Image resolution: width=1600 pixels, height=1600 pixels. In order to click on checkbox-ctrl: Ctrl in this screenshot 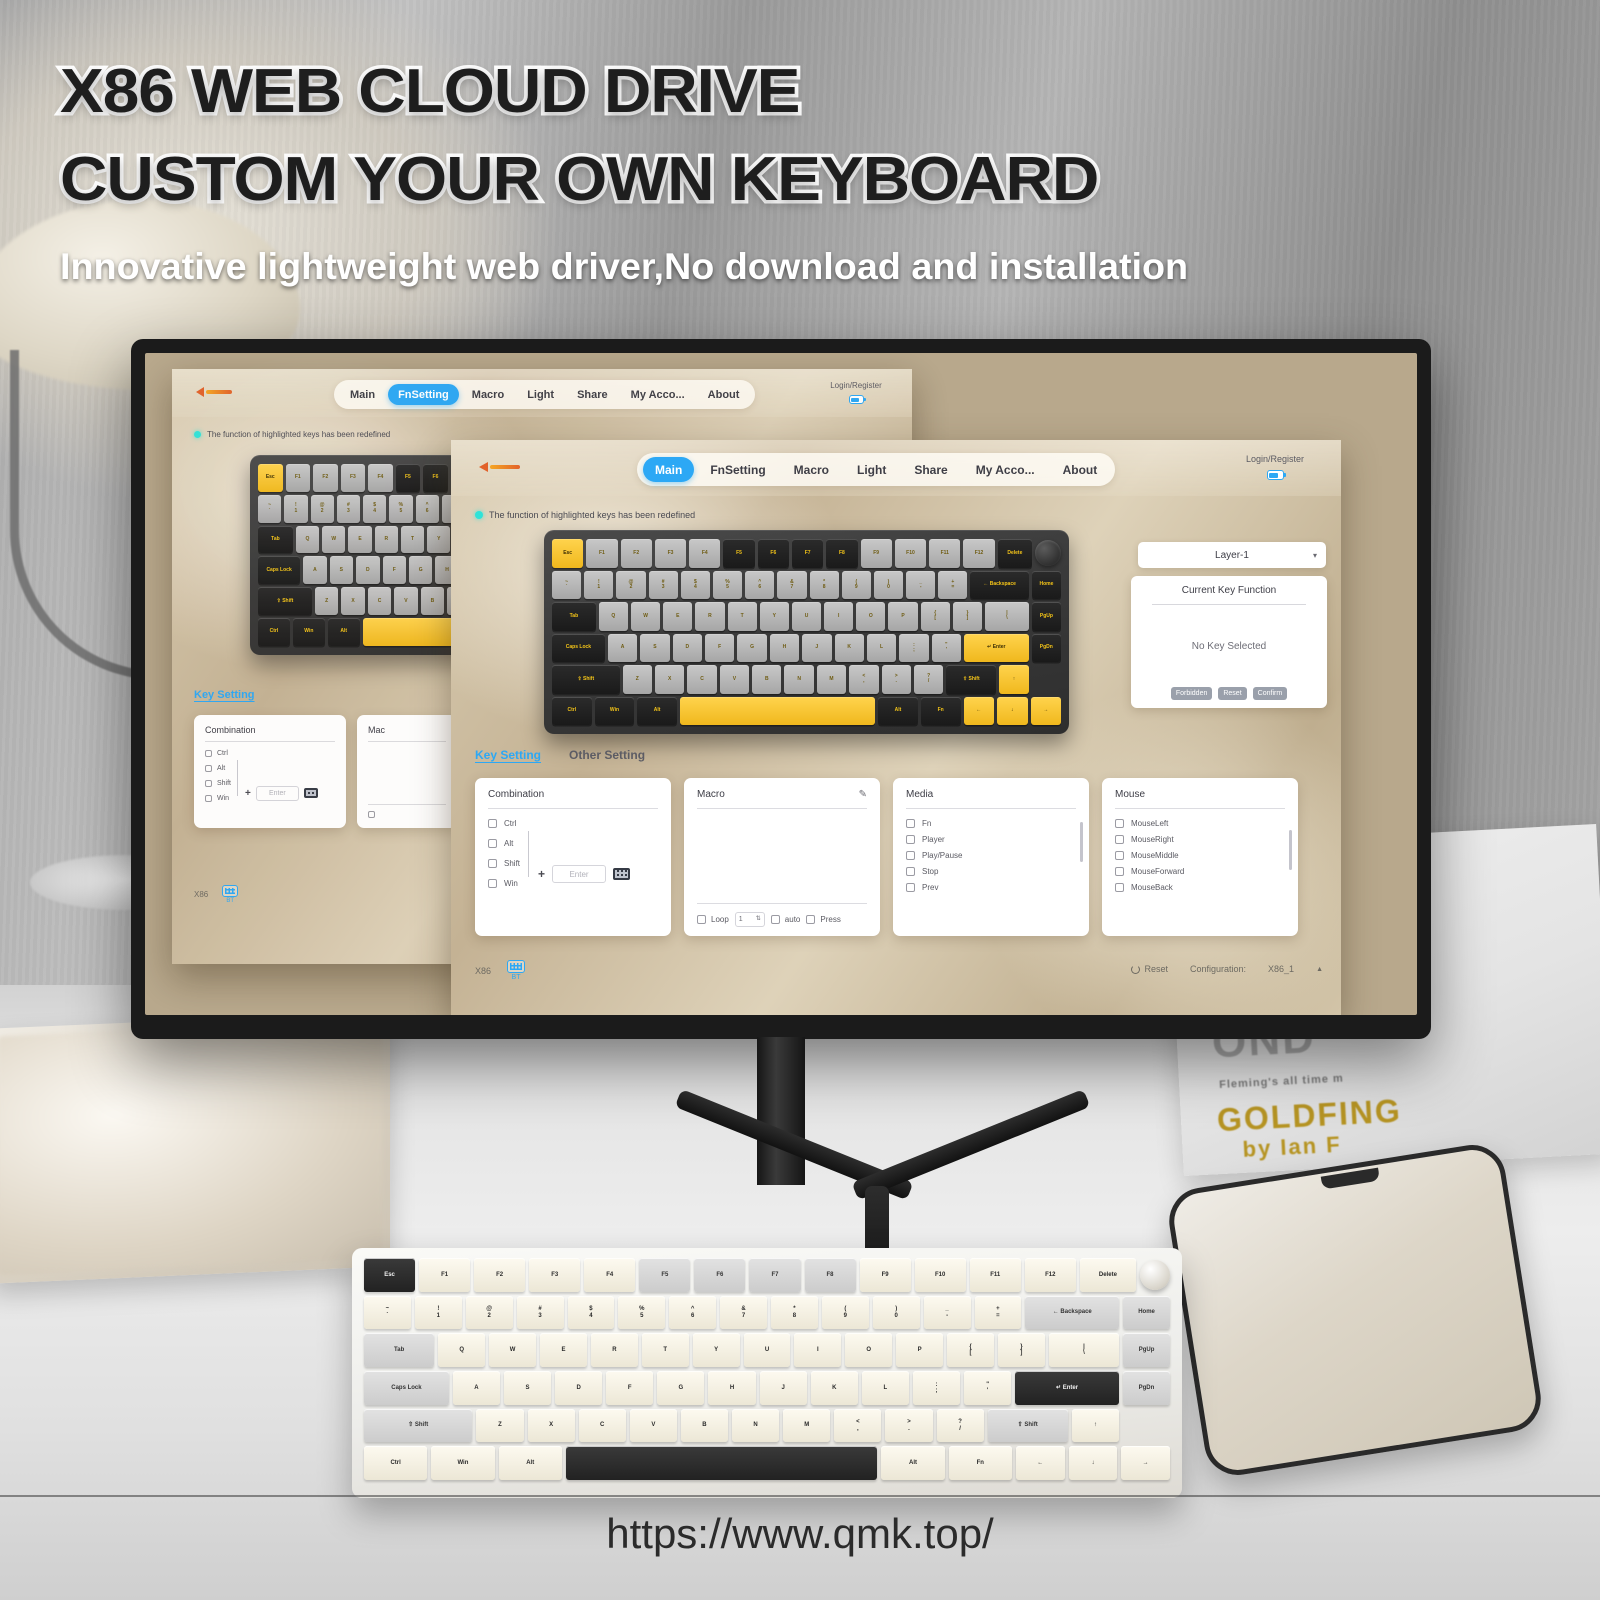, I will do `click(504, 823)`.